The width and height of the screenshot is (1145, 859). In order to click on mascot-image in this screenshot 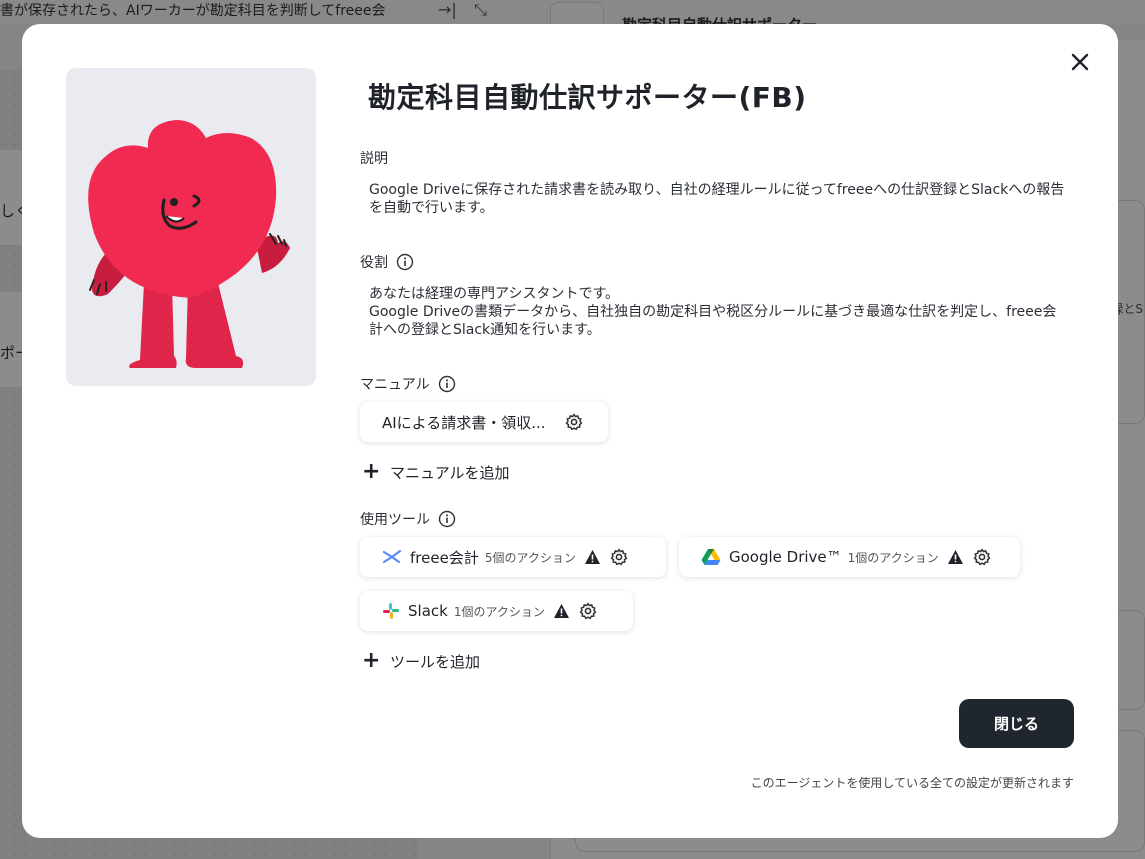, I will do `click(189, 244)`.